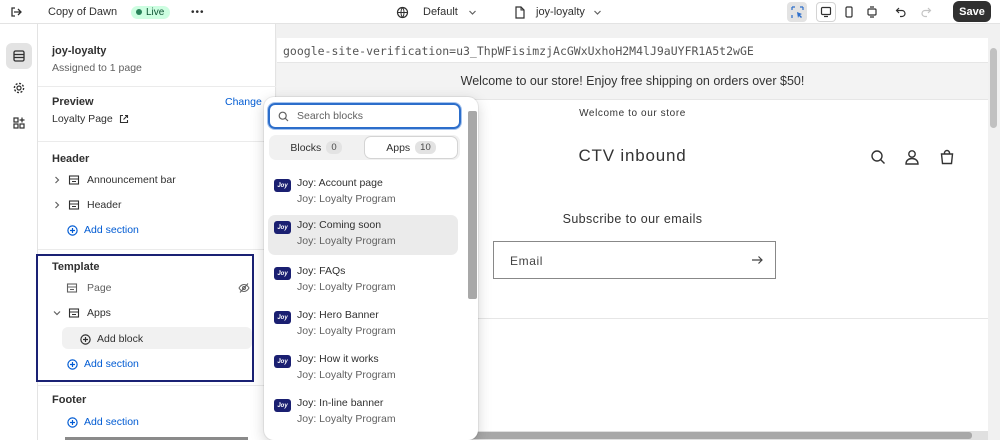 Image resolution: width=1000 pixels, height=440 pixels. What do you see at coordinates (363, 281) in the screenshot?
I see `block-item-faqs: Joy Joy: FAQs Joy: Loyalty Program` at bounding box center [363, 281].